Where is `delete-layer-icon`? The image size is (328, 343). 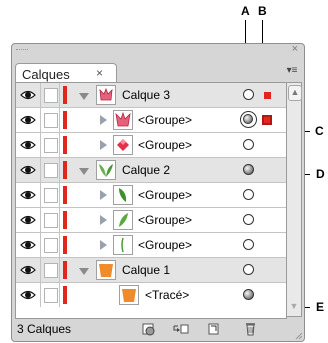
delete-layer-icon is located at coordinates (251, 329).